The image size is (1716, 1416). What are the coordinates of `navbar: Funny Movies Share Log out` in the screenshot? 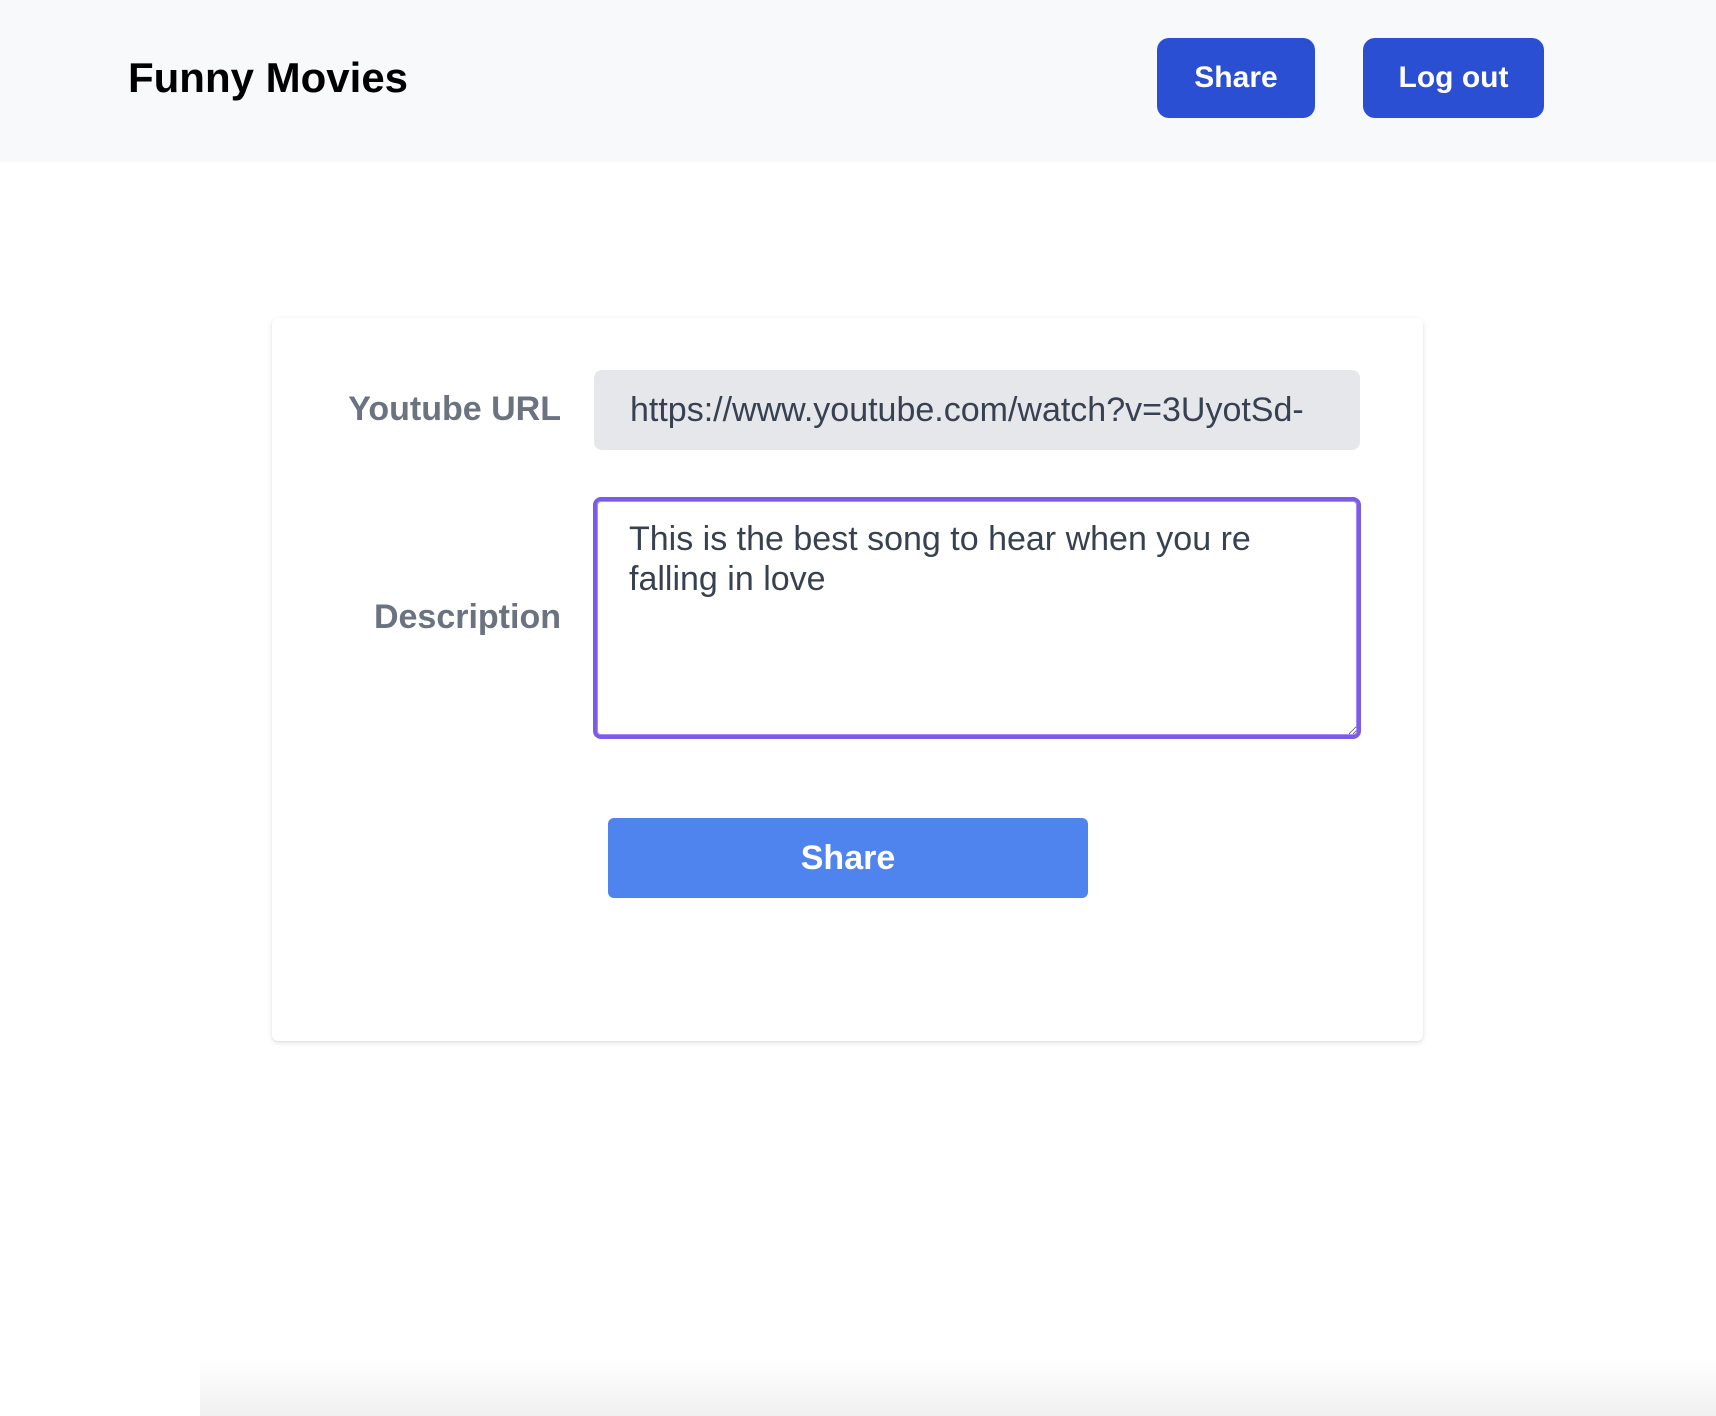 It's located at (858, 81).